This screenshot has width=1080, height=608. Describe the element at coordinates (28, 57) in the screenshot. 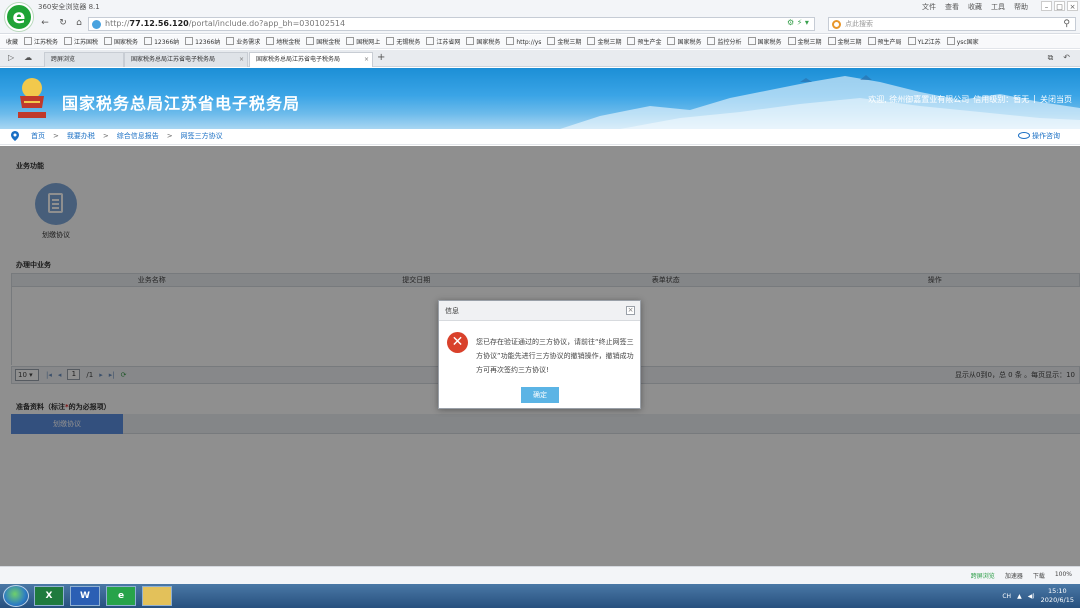

I see `cloud-icon: ☁` at that location.